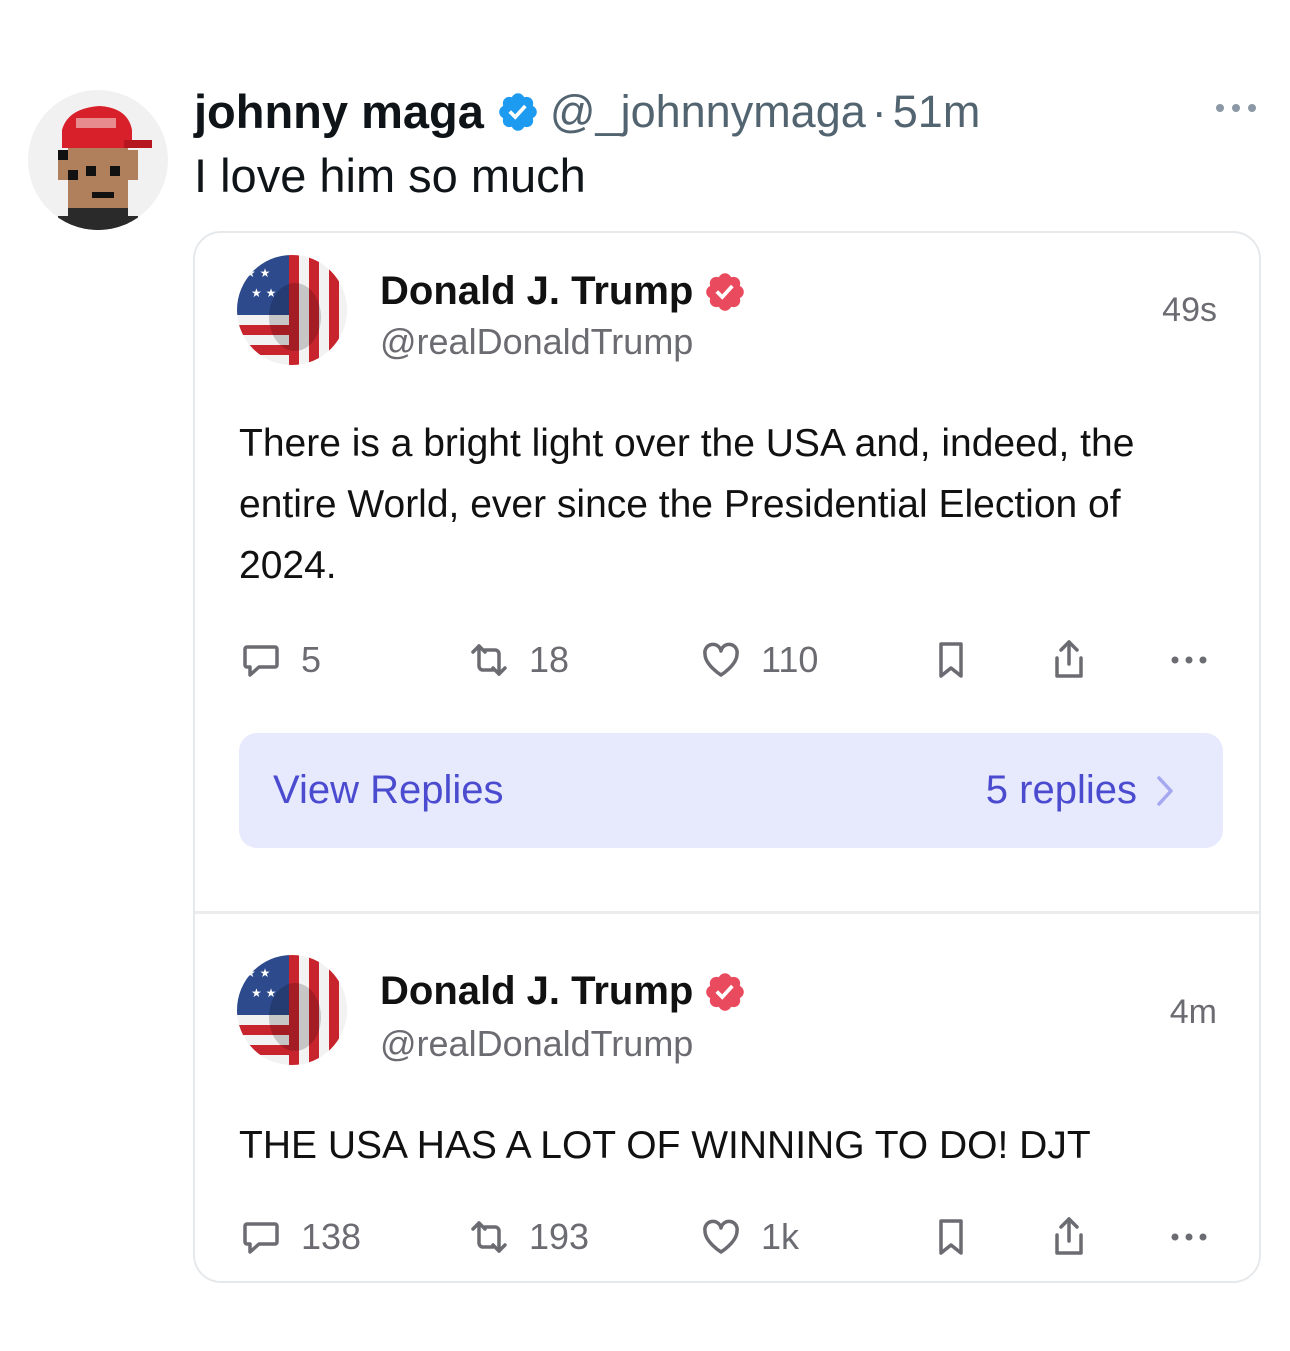 The height and width of the screenshot is (1351, 1290). Describe the element at coordinates (1193, 1012) in the screenshot. I see `quoted-post-timestamp: 4m` at that location.